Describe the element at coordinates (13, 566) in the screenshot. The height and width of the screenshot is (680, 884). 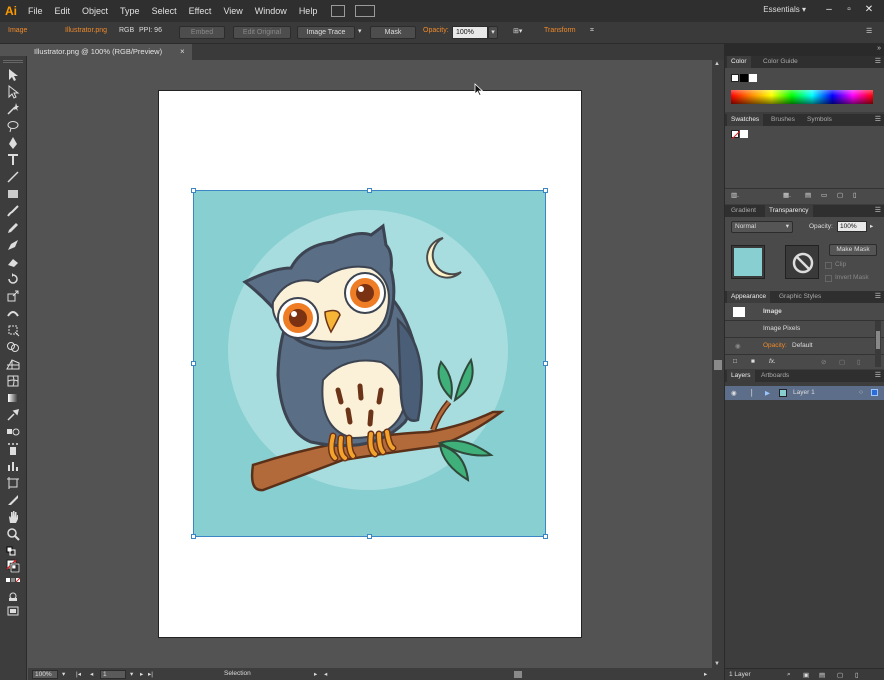
I see `fill-stroke-swatch` at that location.